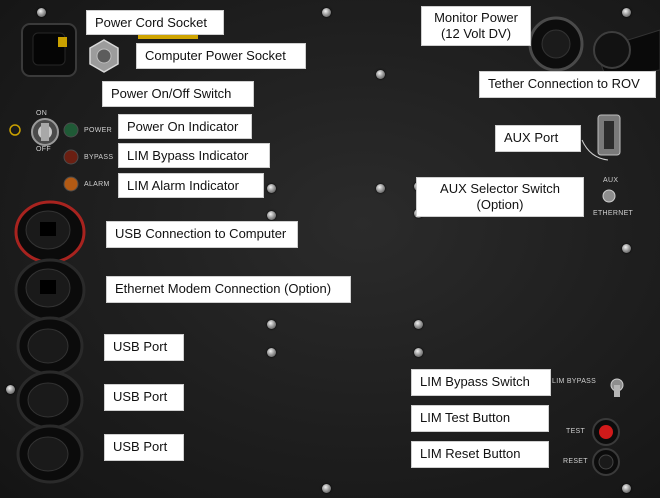  I want to click on monitor-power-line2: (12 Volt DV), so click(476, 33).